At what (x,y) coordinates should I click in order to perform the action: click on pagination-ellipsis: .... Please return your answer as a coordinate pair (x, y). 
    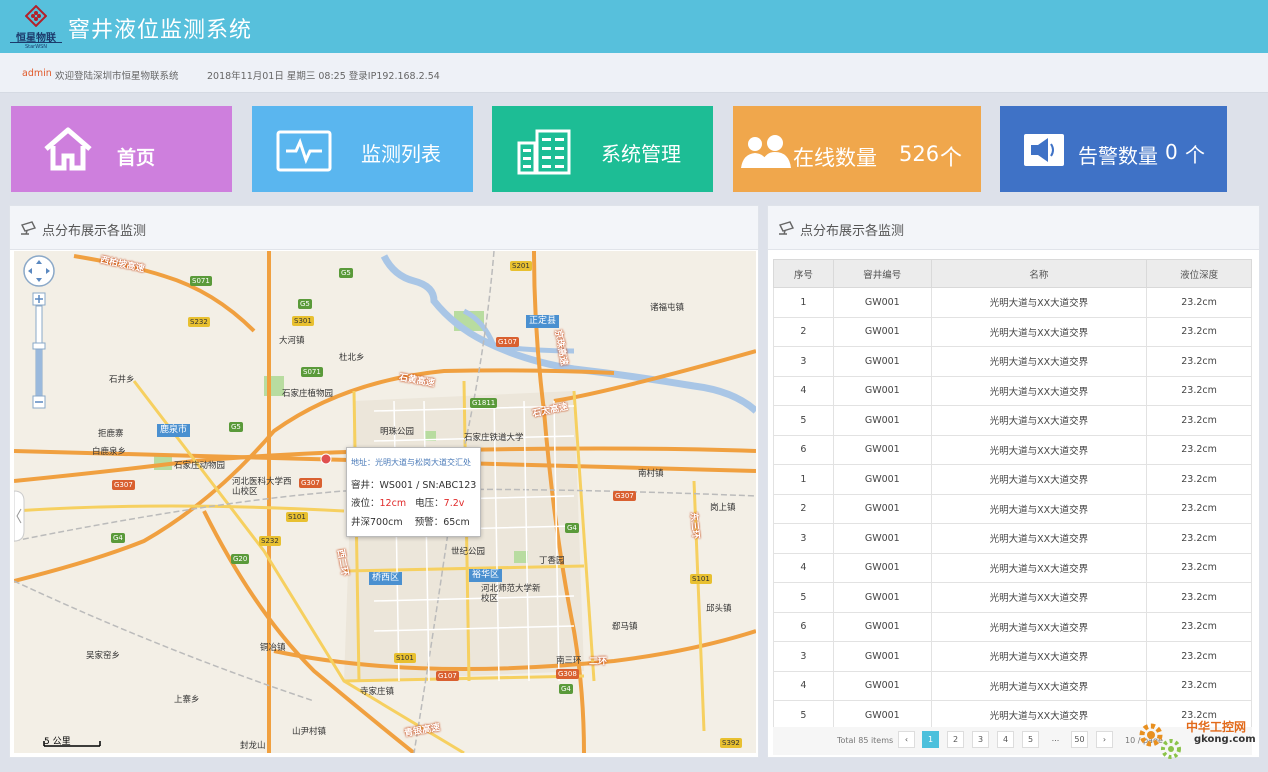
    Looking at the image, I should click on (1055, 738).